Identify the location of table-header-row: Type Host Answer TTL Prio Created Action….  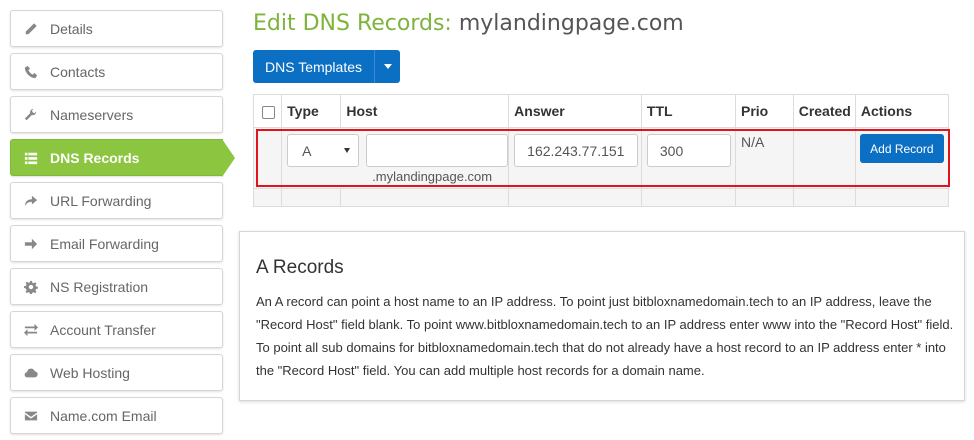
(601, 111).